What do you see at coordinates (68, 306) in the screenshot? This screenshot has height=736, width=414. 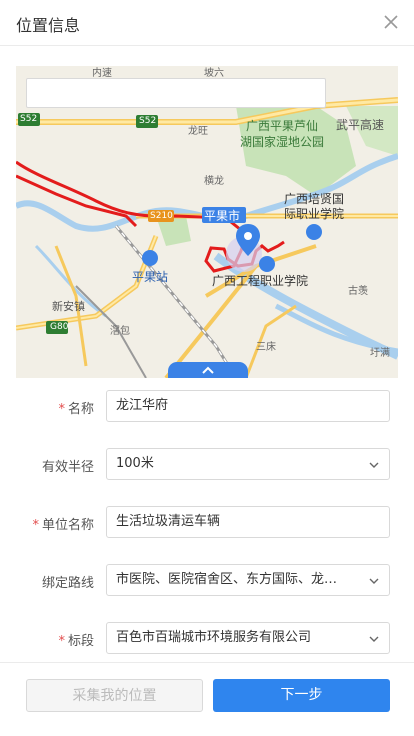 I see `map-label-xinan: 新安镇` at bounding box center [68, 306].